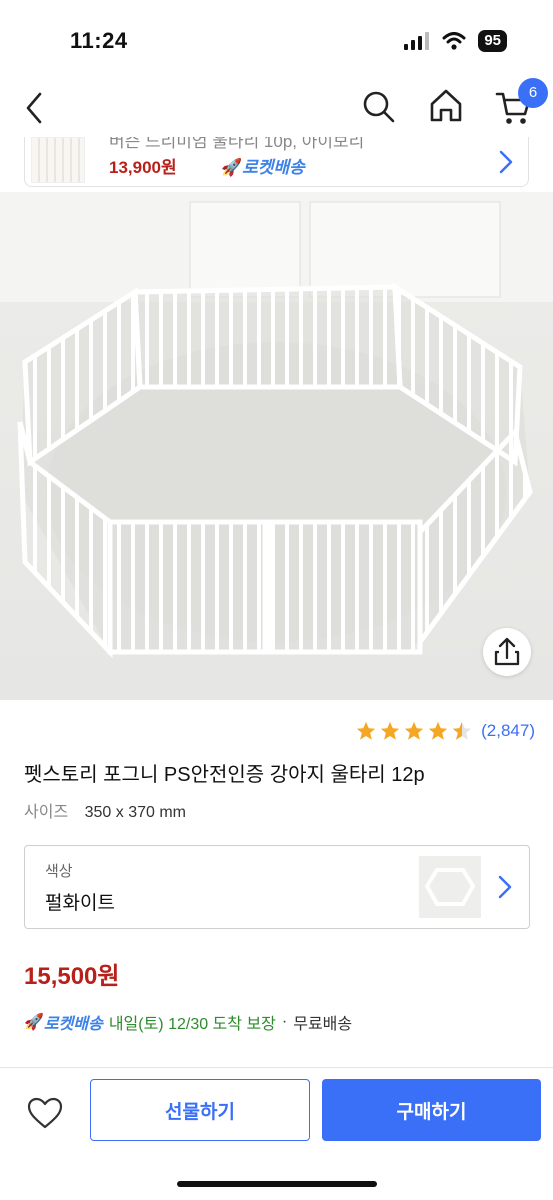 This screenshot has width=553, height=1200. What do you see at coordinates (59, 871) in the screenshot?
I see `option-label: 색상` at bounding box center [59, 871].